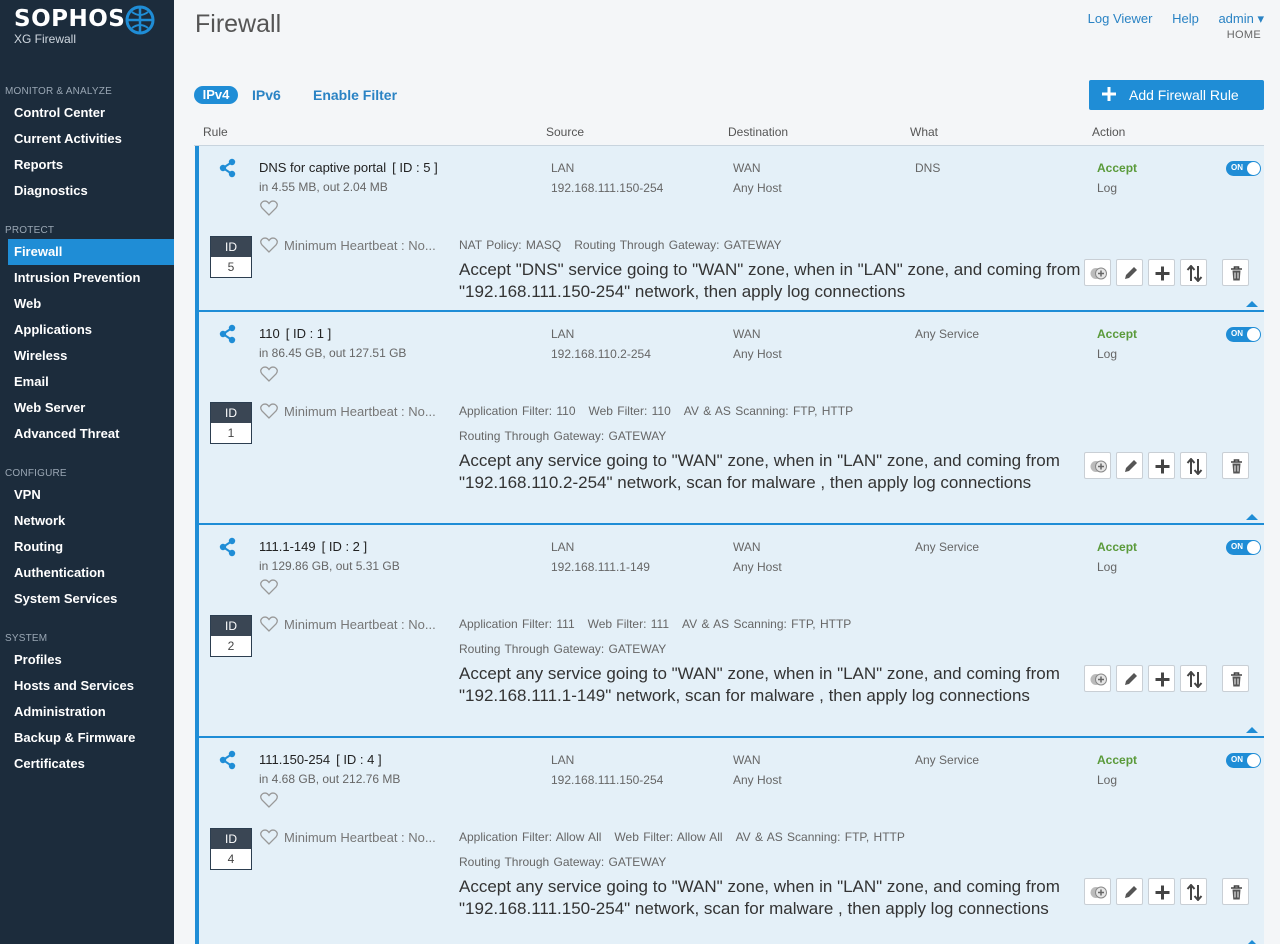  What do you see at coordinates (87, 139) in the screenshot?
I see `sidebar-item-current-activities: Current Activities` at bounding box center [87, 139].